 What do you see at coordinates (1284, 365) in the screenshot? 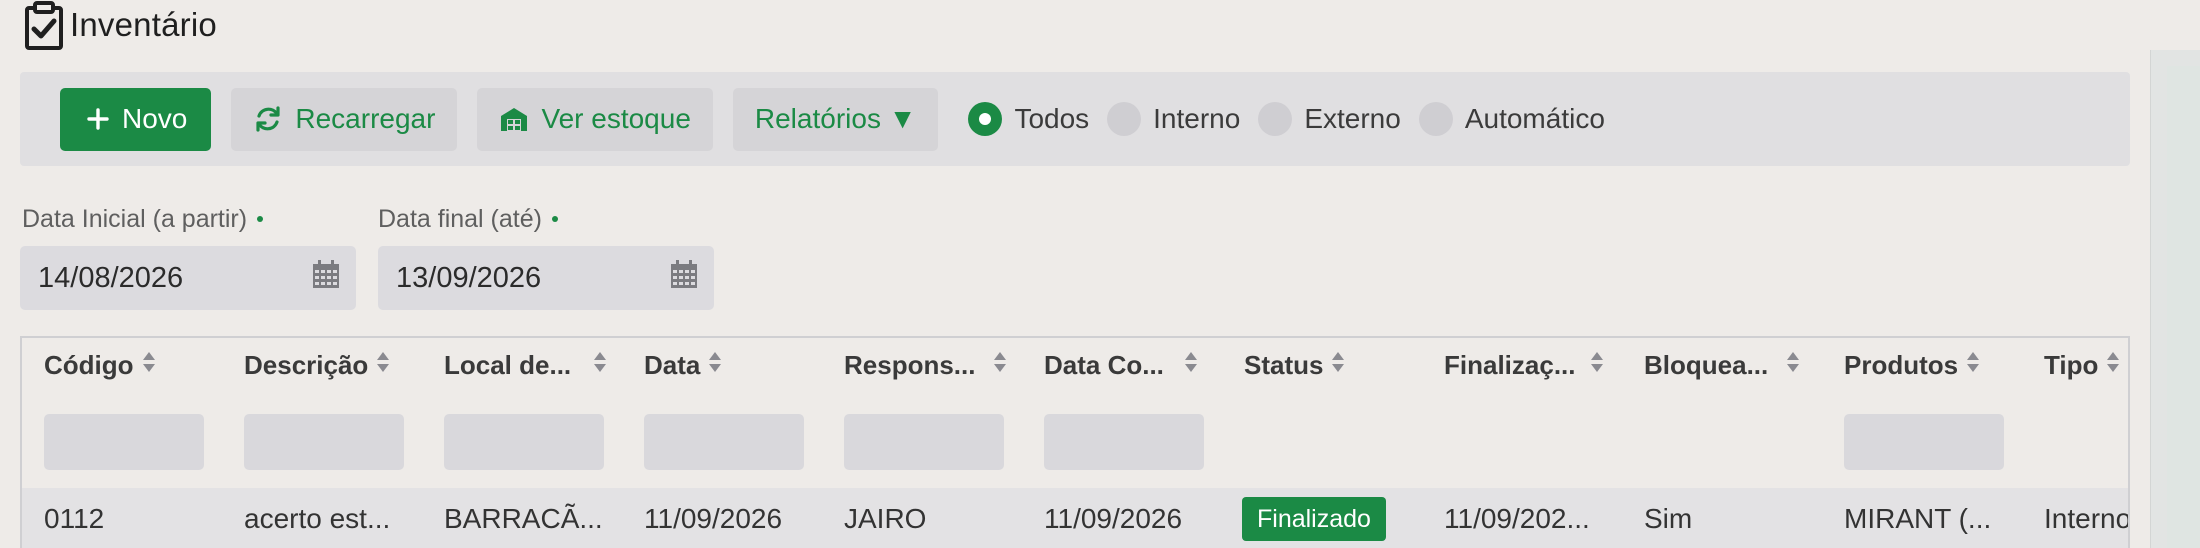
I see `column-label: Status` at bounding box center [1284, 365].